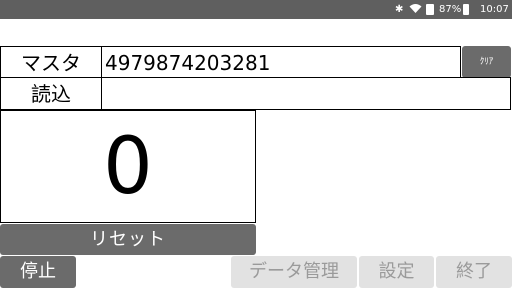 The image size is (512, 288). I want to click on clear-button: ｸﾘｱ, so click(486, 62).